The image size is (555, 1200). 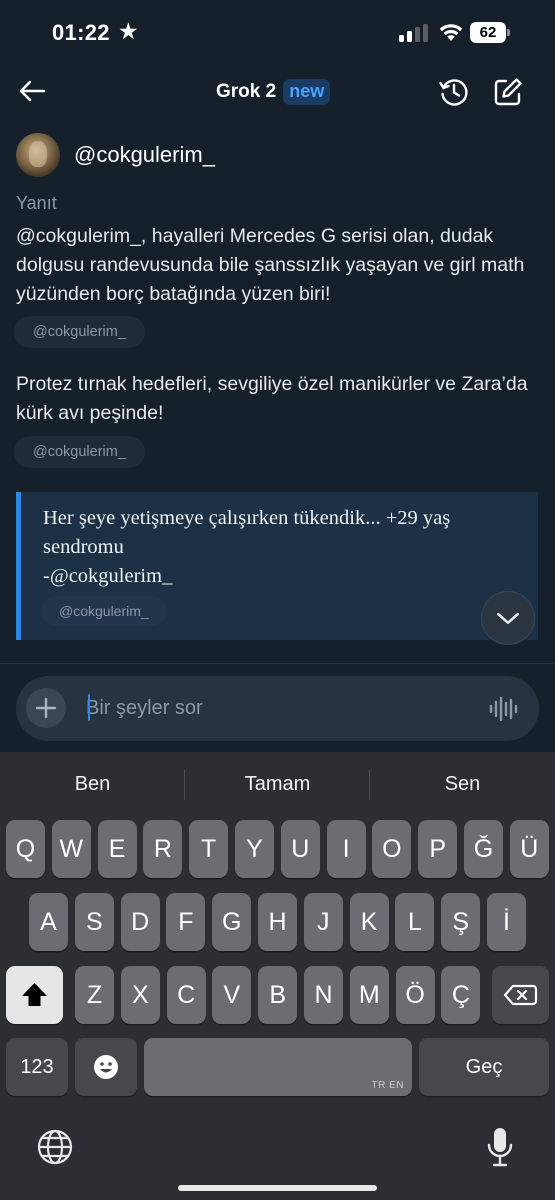 I want to click on key-f: F, so click(x=186, y=922).